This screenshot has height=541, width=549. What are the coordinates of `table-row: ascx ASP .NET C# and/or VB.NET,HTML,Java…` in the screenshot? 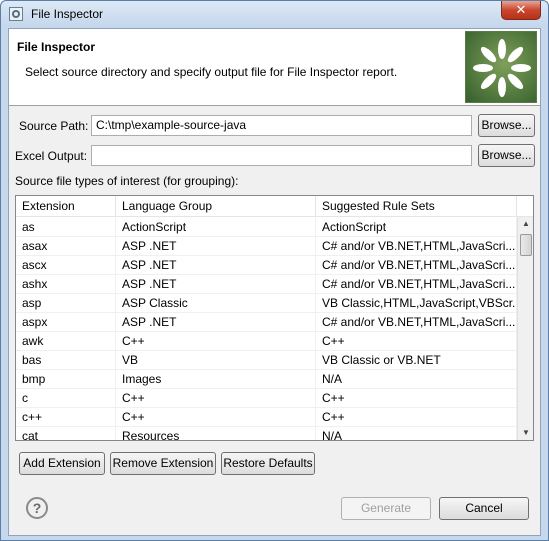 It's located at (266, 265).